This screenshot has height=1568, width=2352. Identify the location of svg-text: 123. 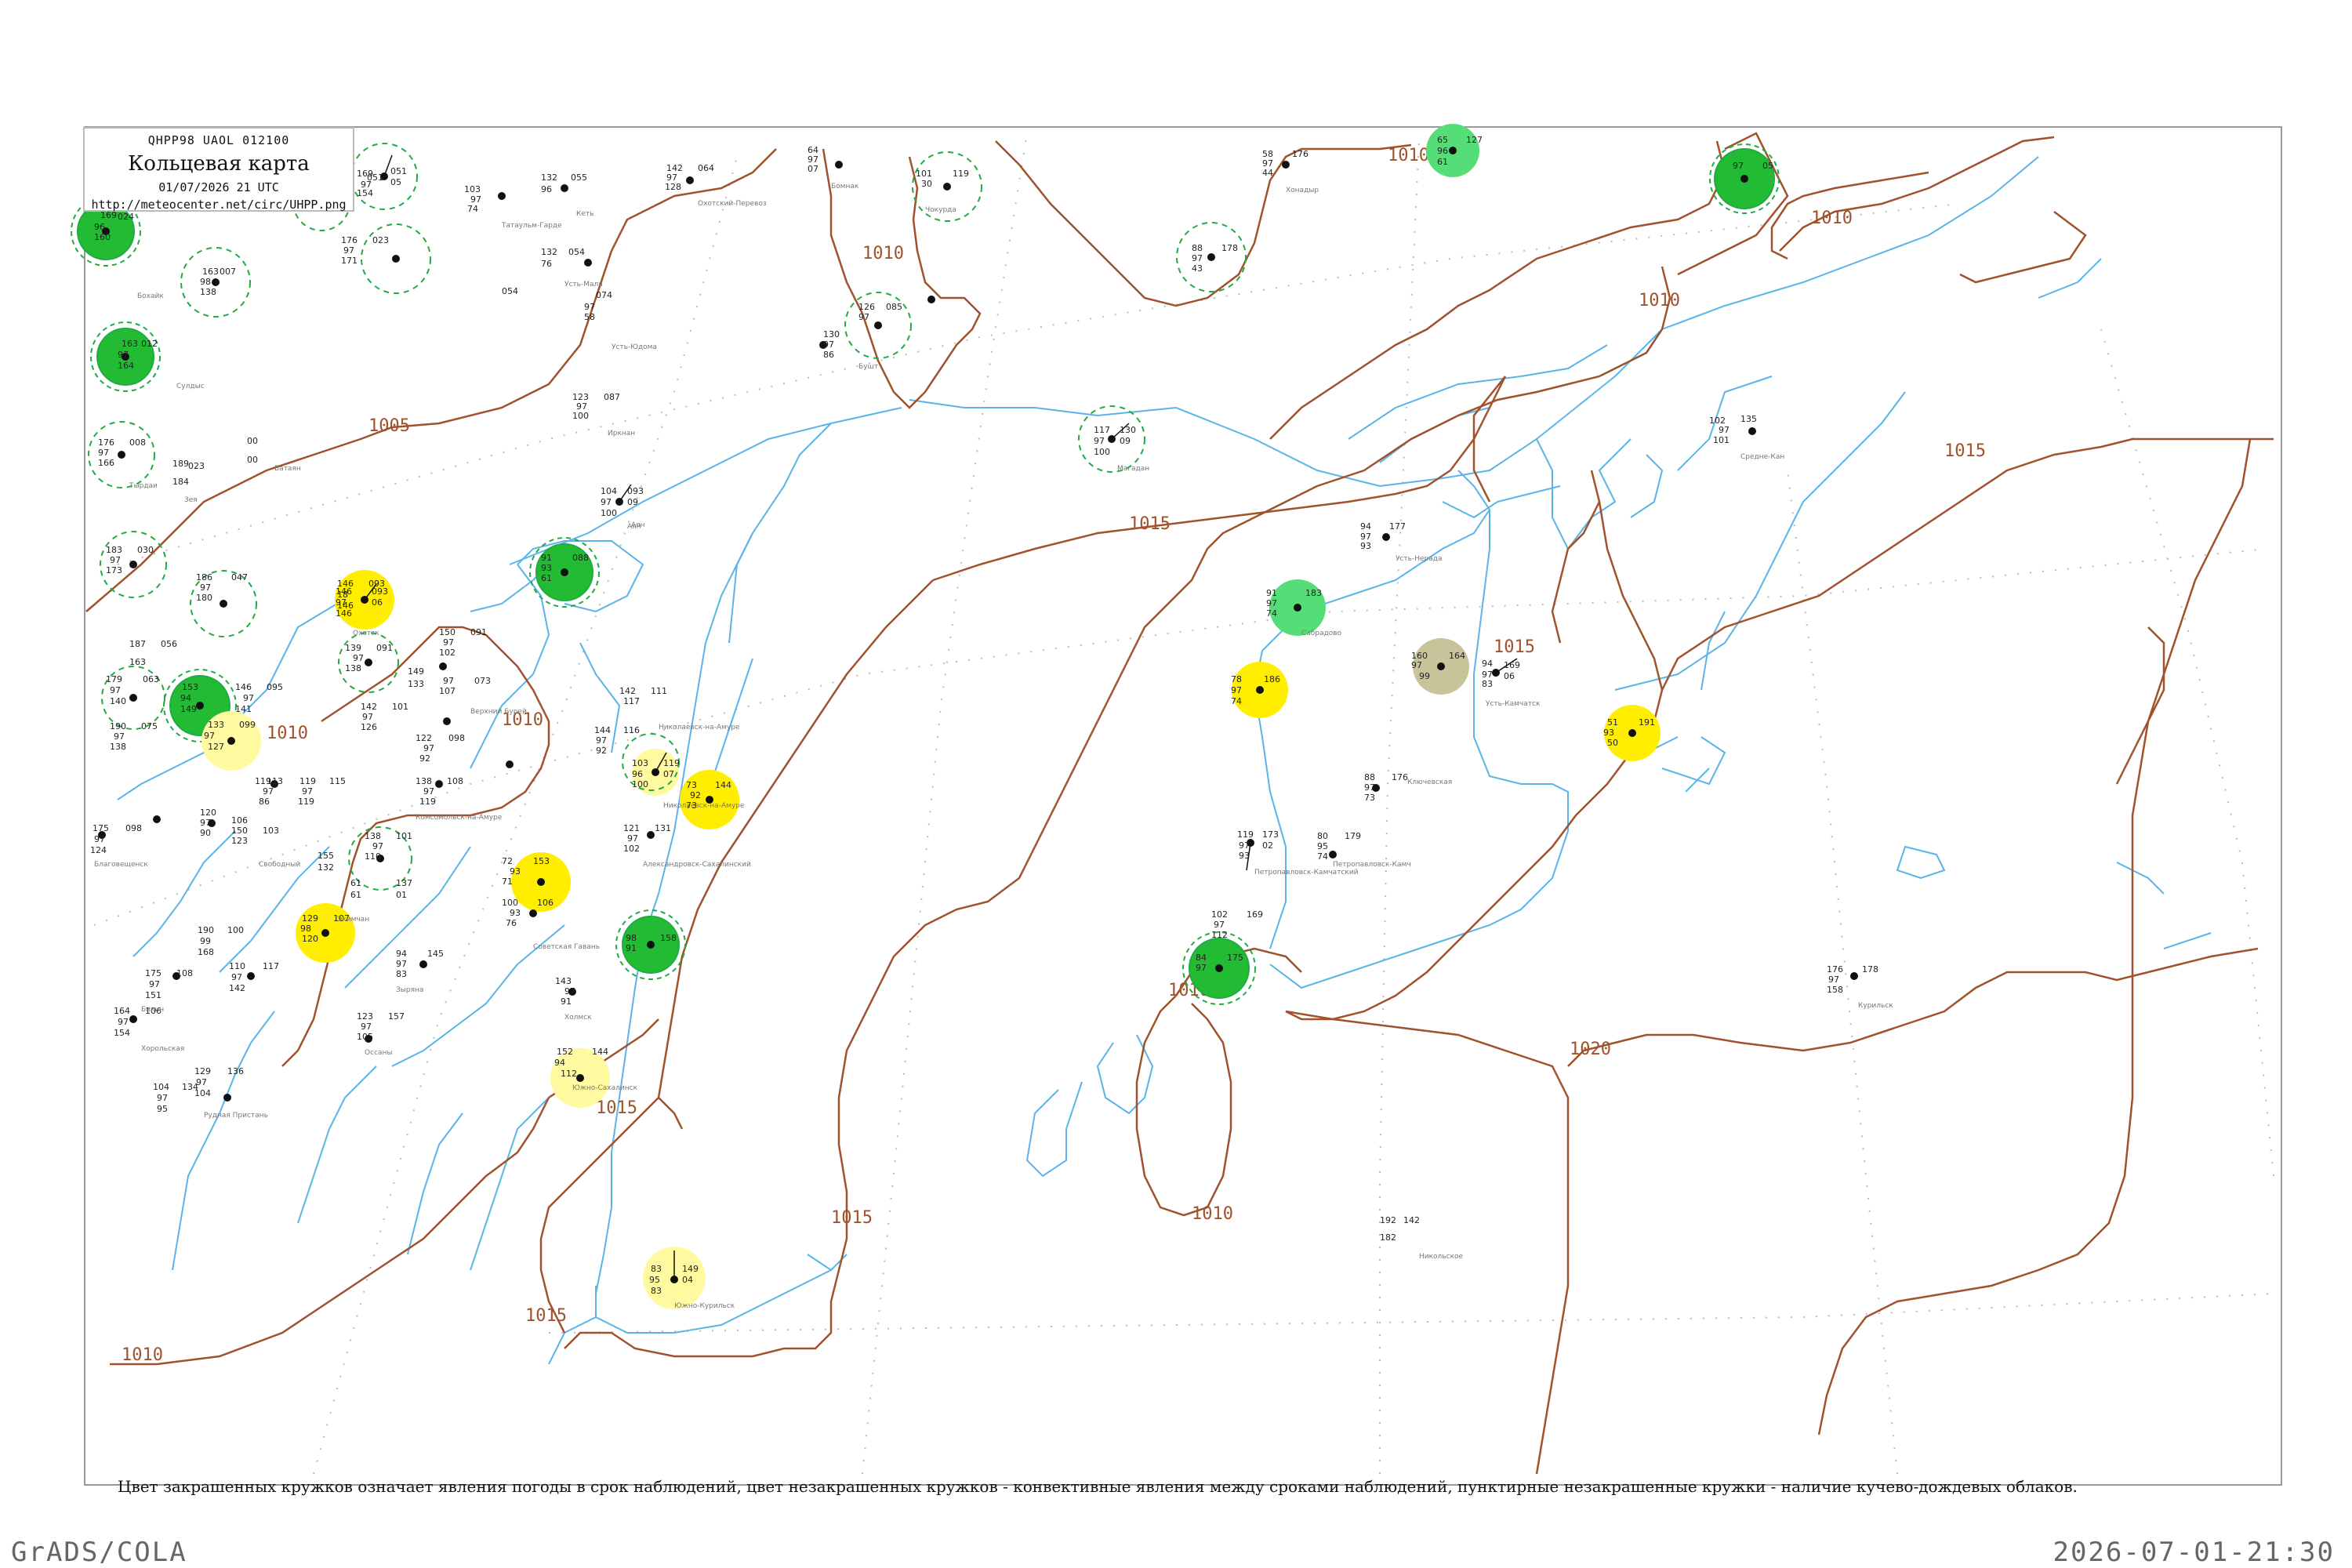
(239, 841).